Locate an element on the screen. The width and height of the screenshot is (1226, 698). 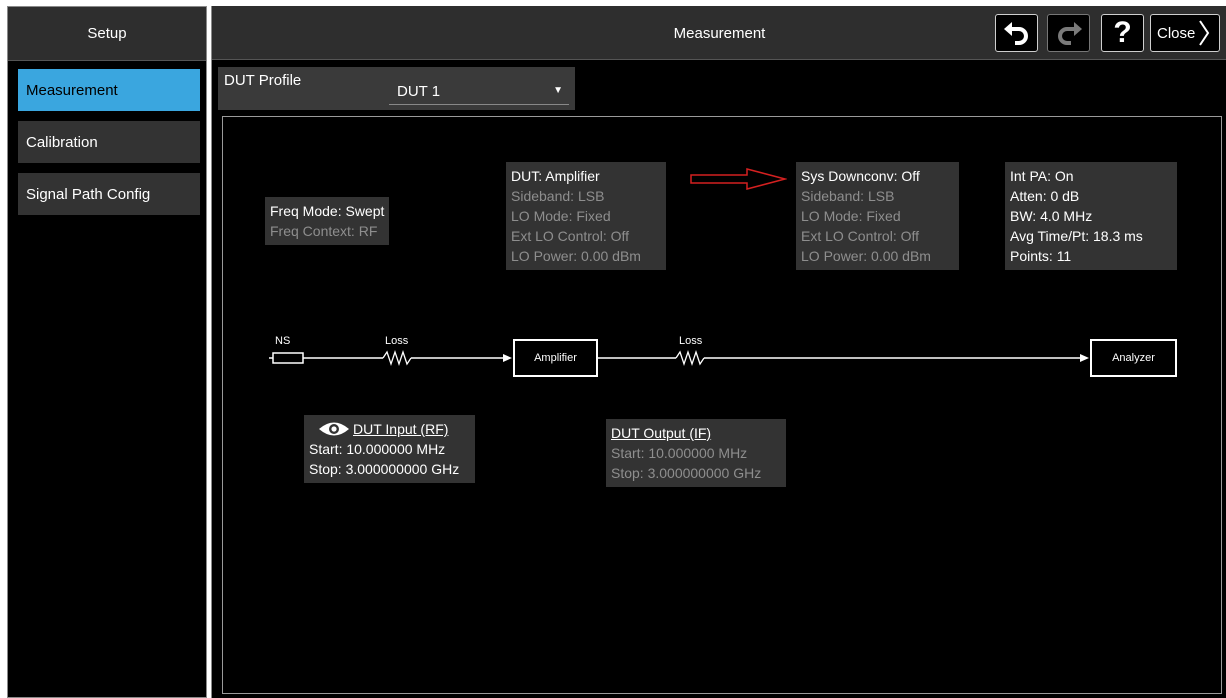
dut-output-title: DUT Output (IF) is located at coordinates (661, 433).